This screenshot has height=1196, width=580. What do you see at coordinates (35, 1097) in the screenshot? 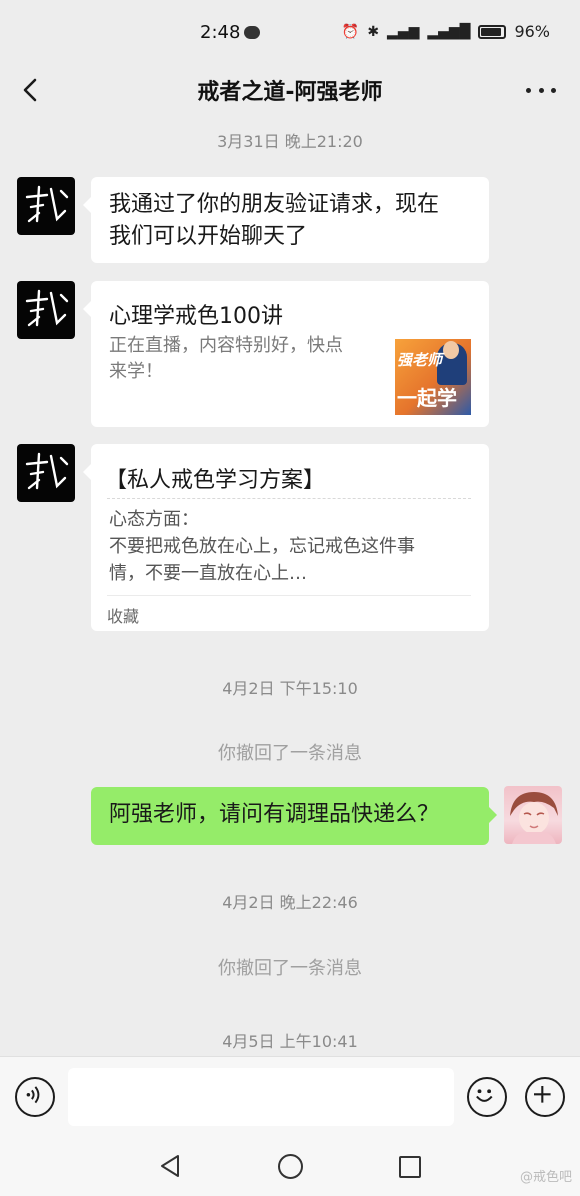
I see `voice-icon` at bounding box center [35, 1097].